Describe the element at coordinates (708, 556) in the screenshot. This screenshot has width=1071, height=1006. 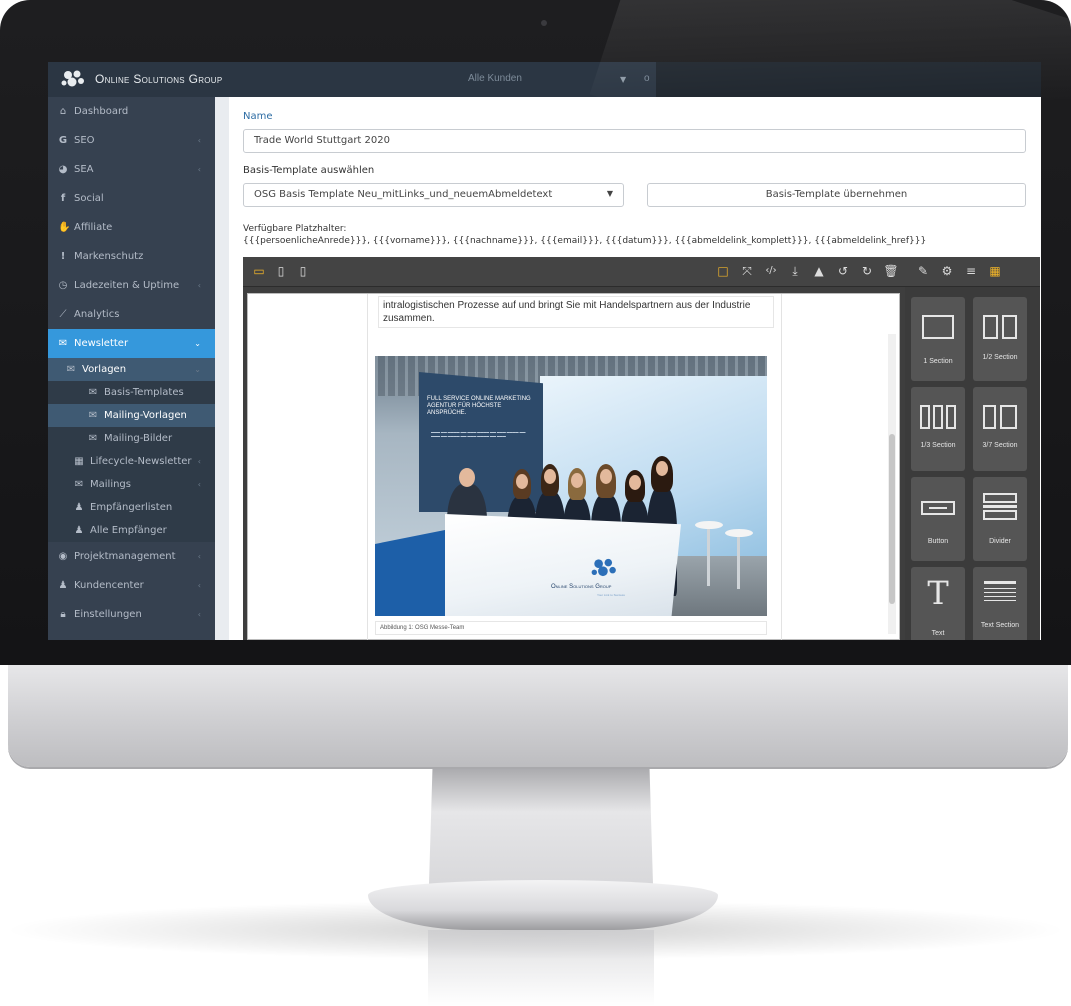
I see `photo-stool-leg` at that location.